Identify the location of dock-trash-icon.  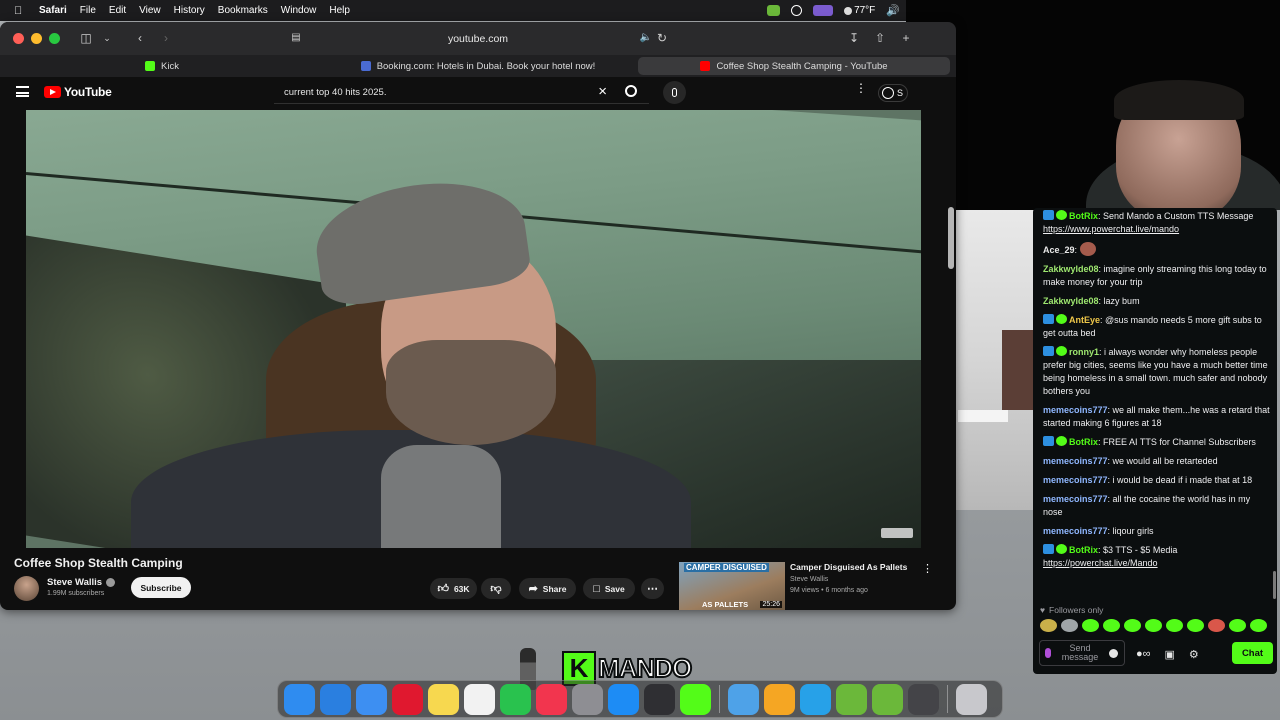
(971, 699).